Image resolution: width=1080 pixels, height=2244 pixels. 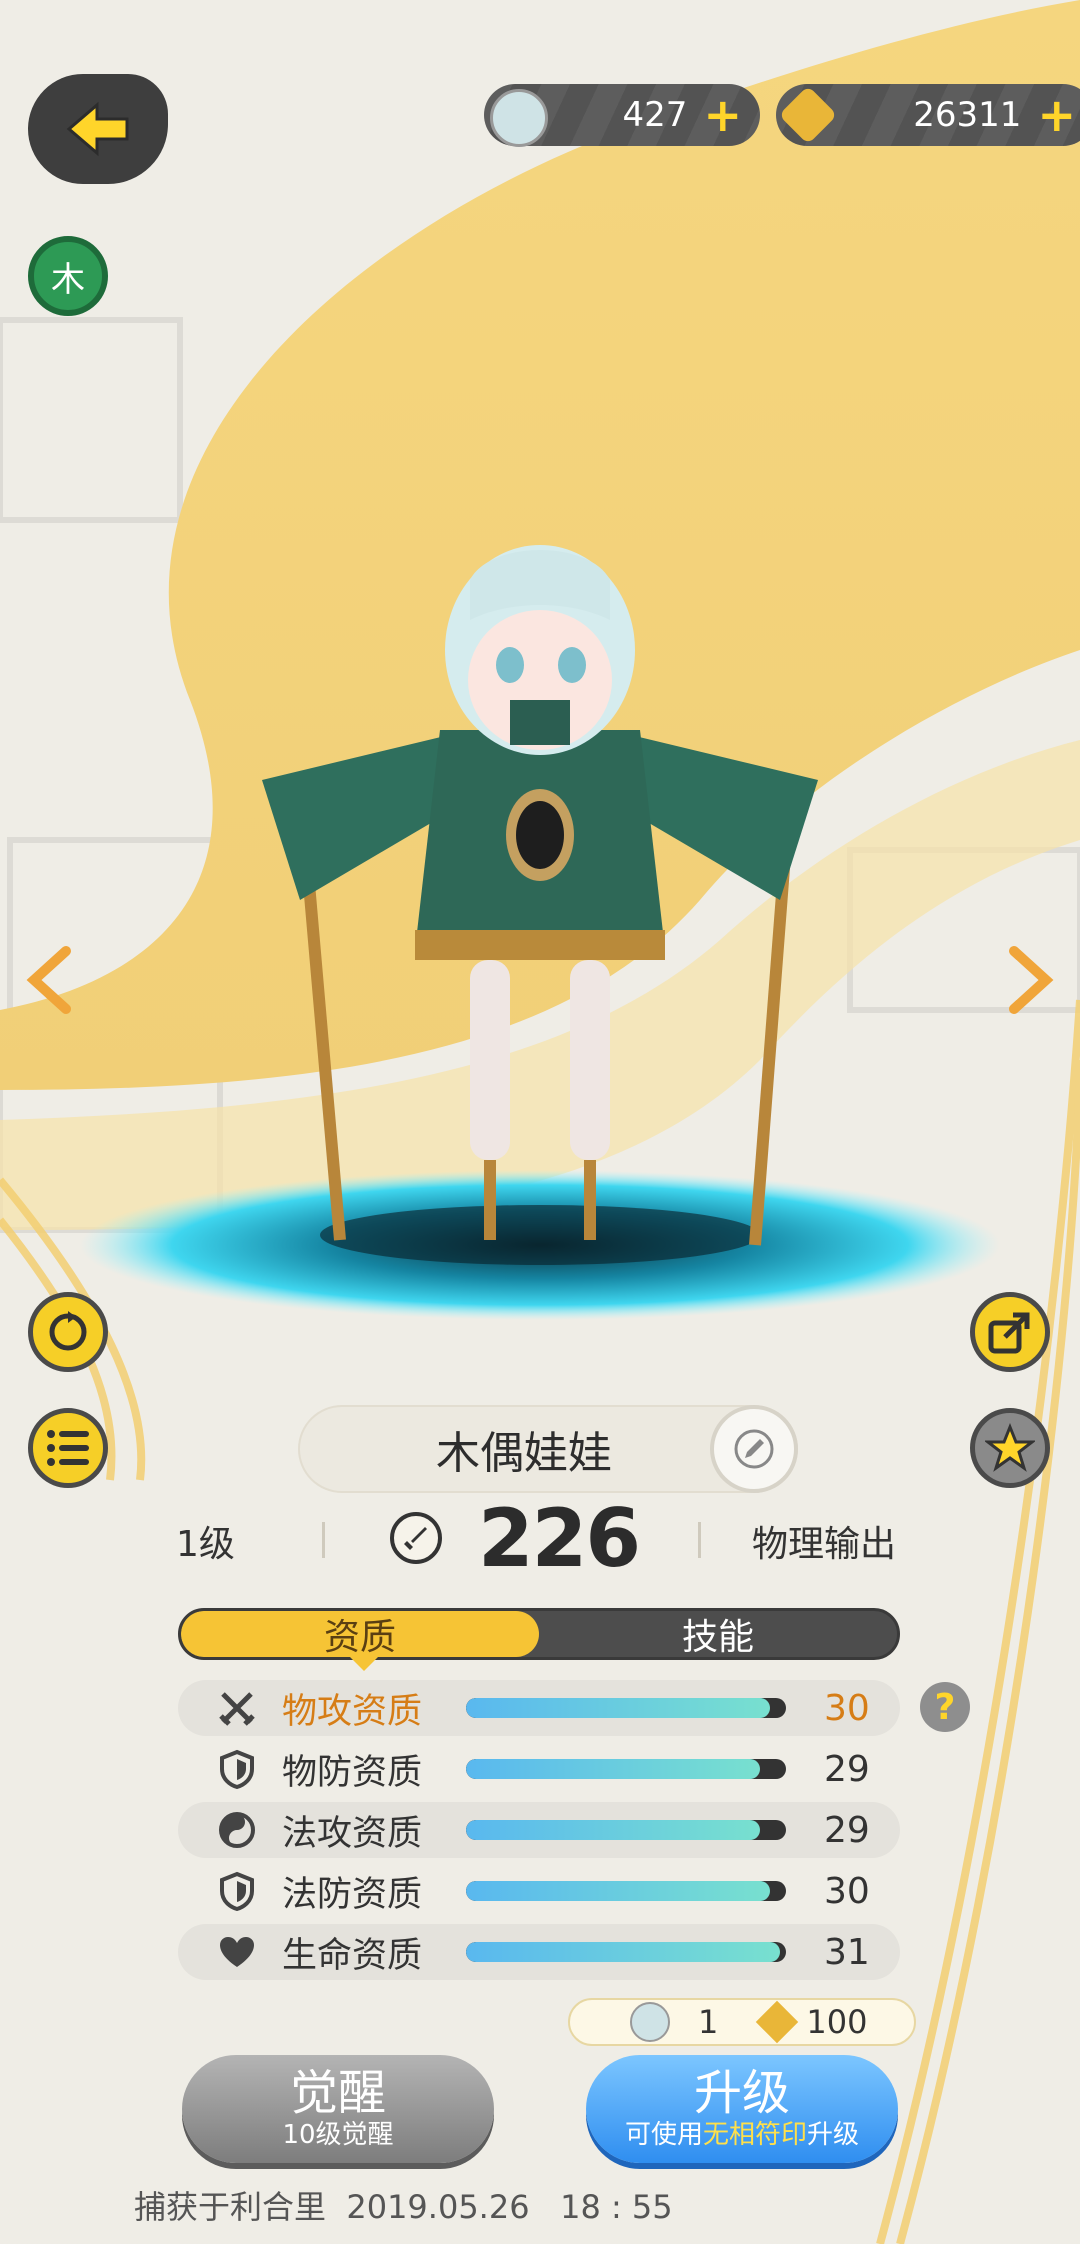 What do you see at coordinates (559, 1538) in the screenshot?
I see `combat-power-value: 226` at bounding box center [559, 1538].